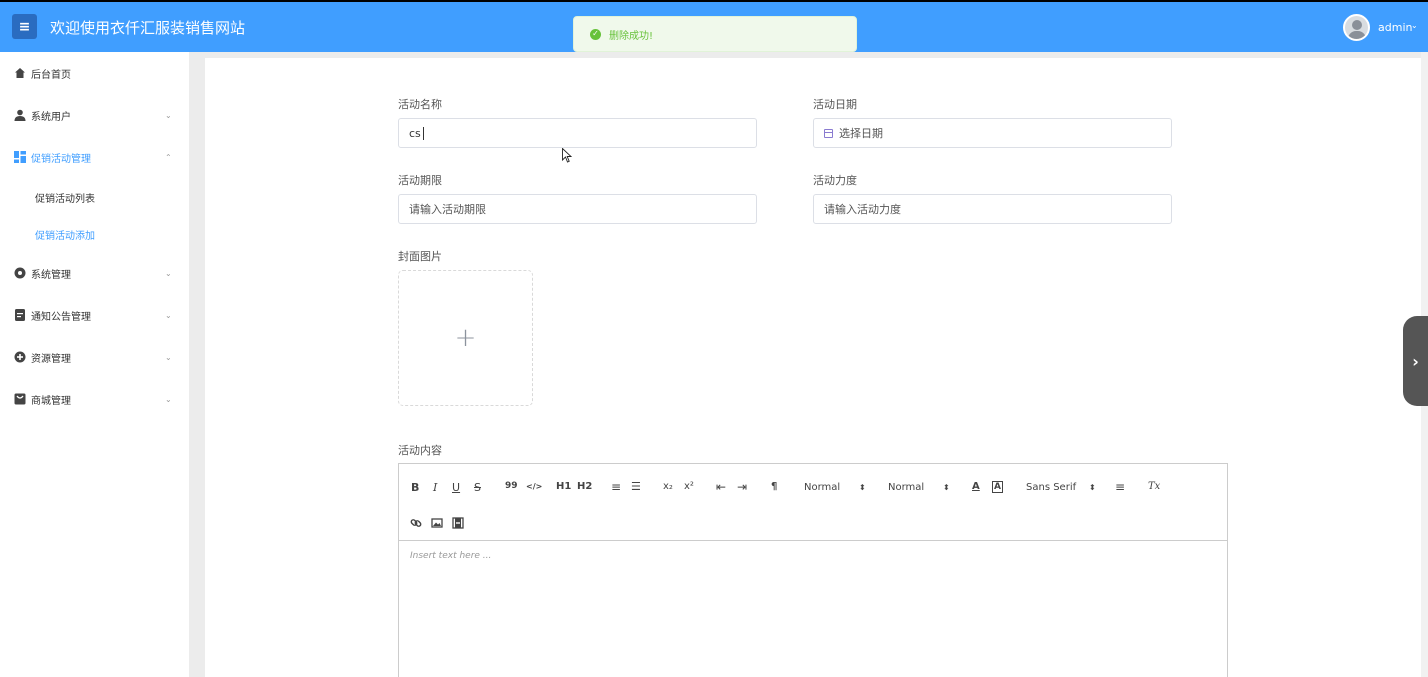  What do you see at coordinates (577, 209) in the screenshot?
I see `activity-period-input: 请输入活动期限` at bounding box center [577, 209].